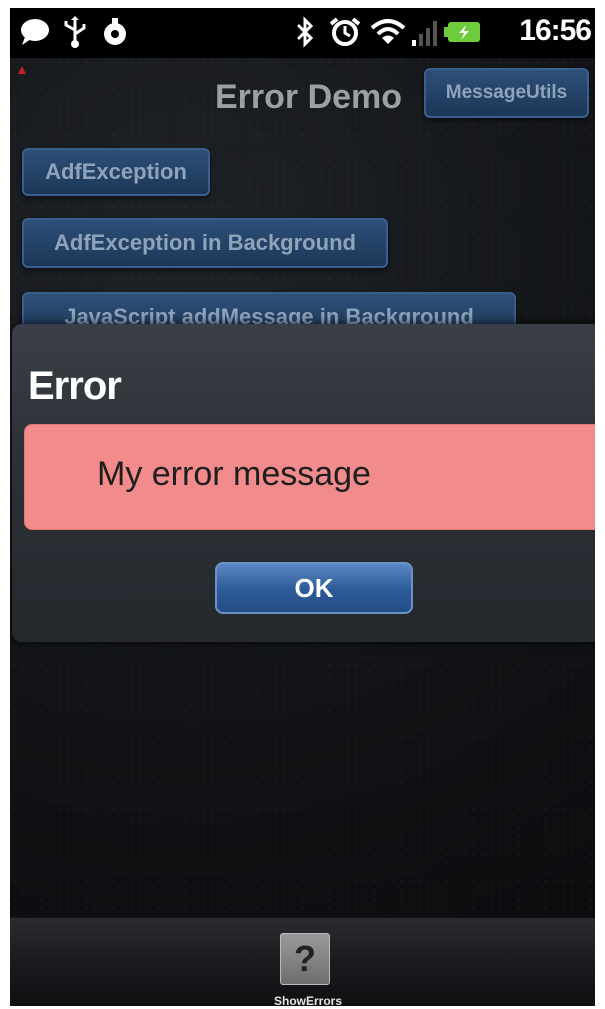 This screenshot has height=1009, width=605. Describe the element at coordinates (462, 32) in the screenshot. I see `battery-icon` at that location.